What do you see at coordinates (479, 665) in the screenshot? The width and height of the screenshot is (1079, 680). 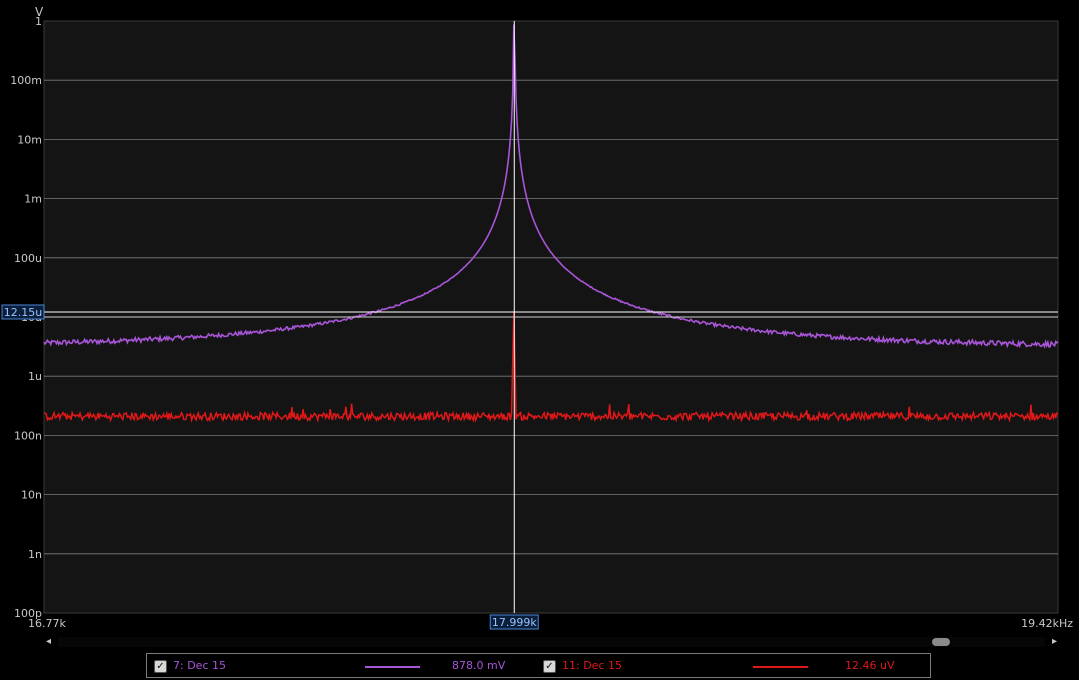 I see `legend-value-series-7: 878.0 mV` at bounding box center [479, 665].